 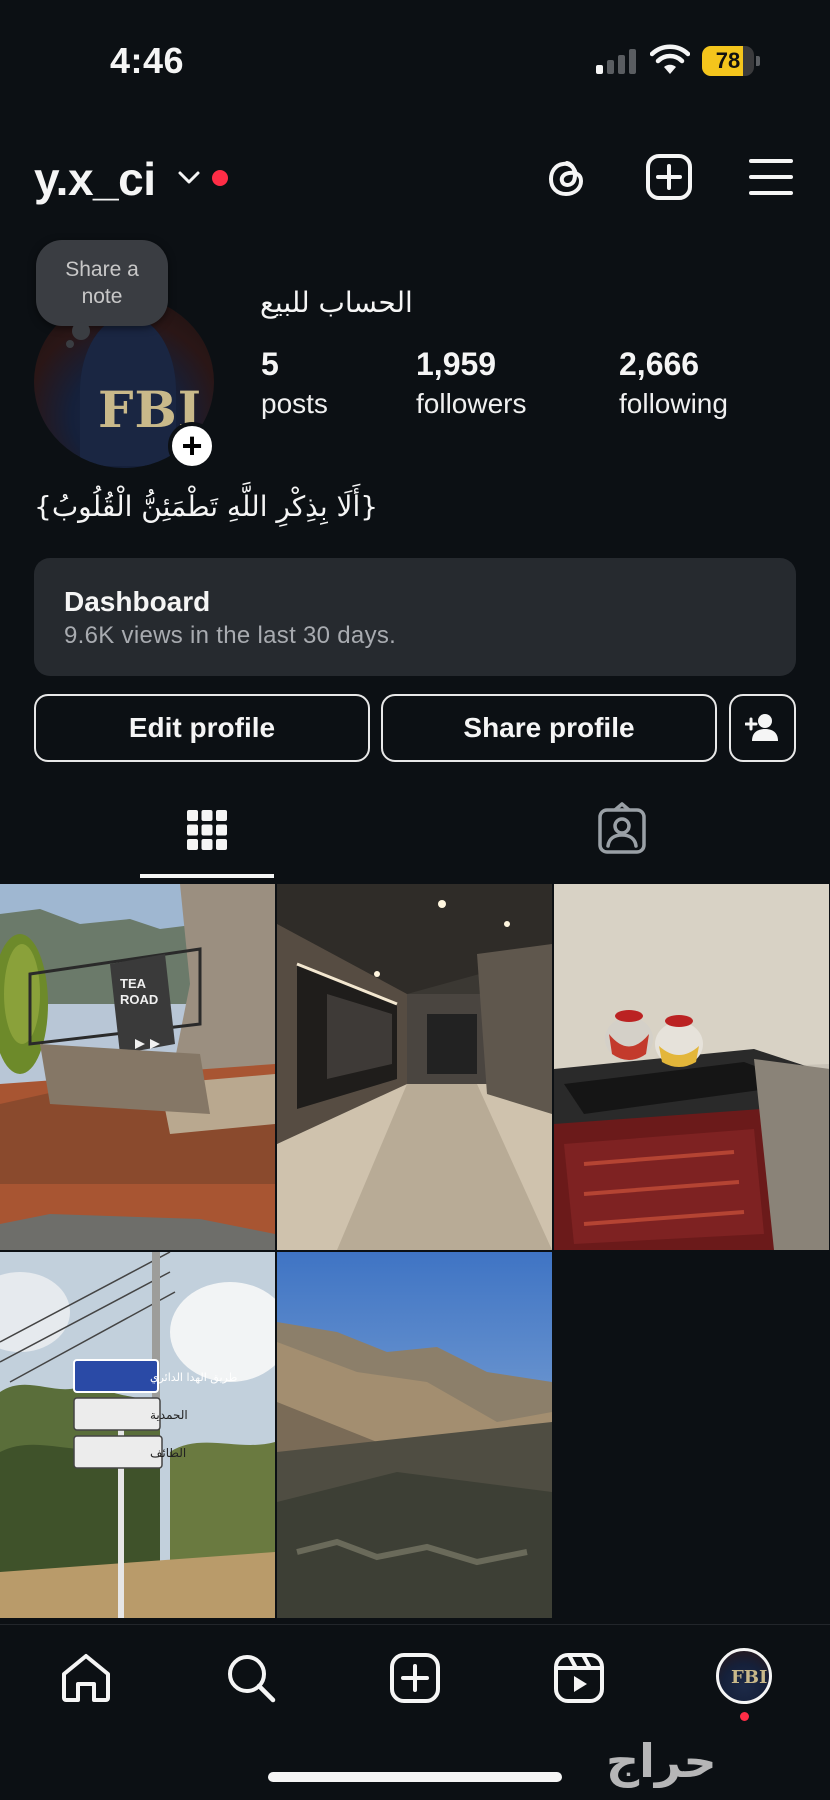 I want to click on following-label: following, so click(x=673, y=404).